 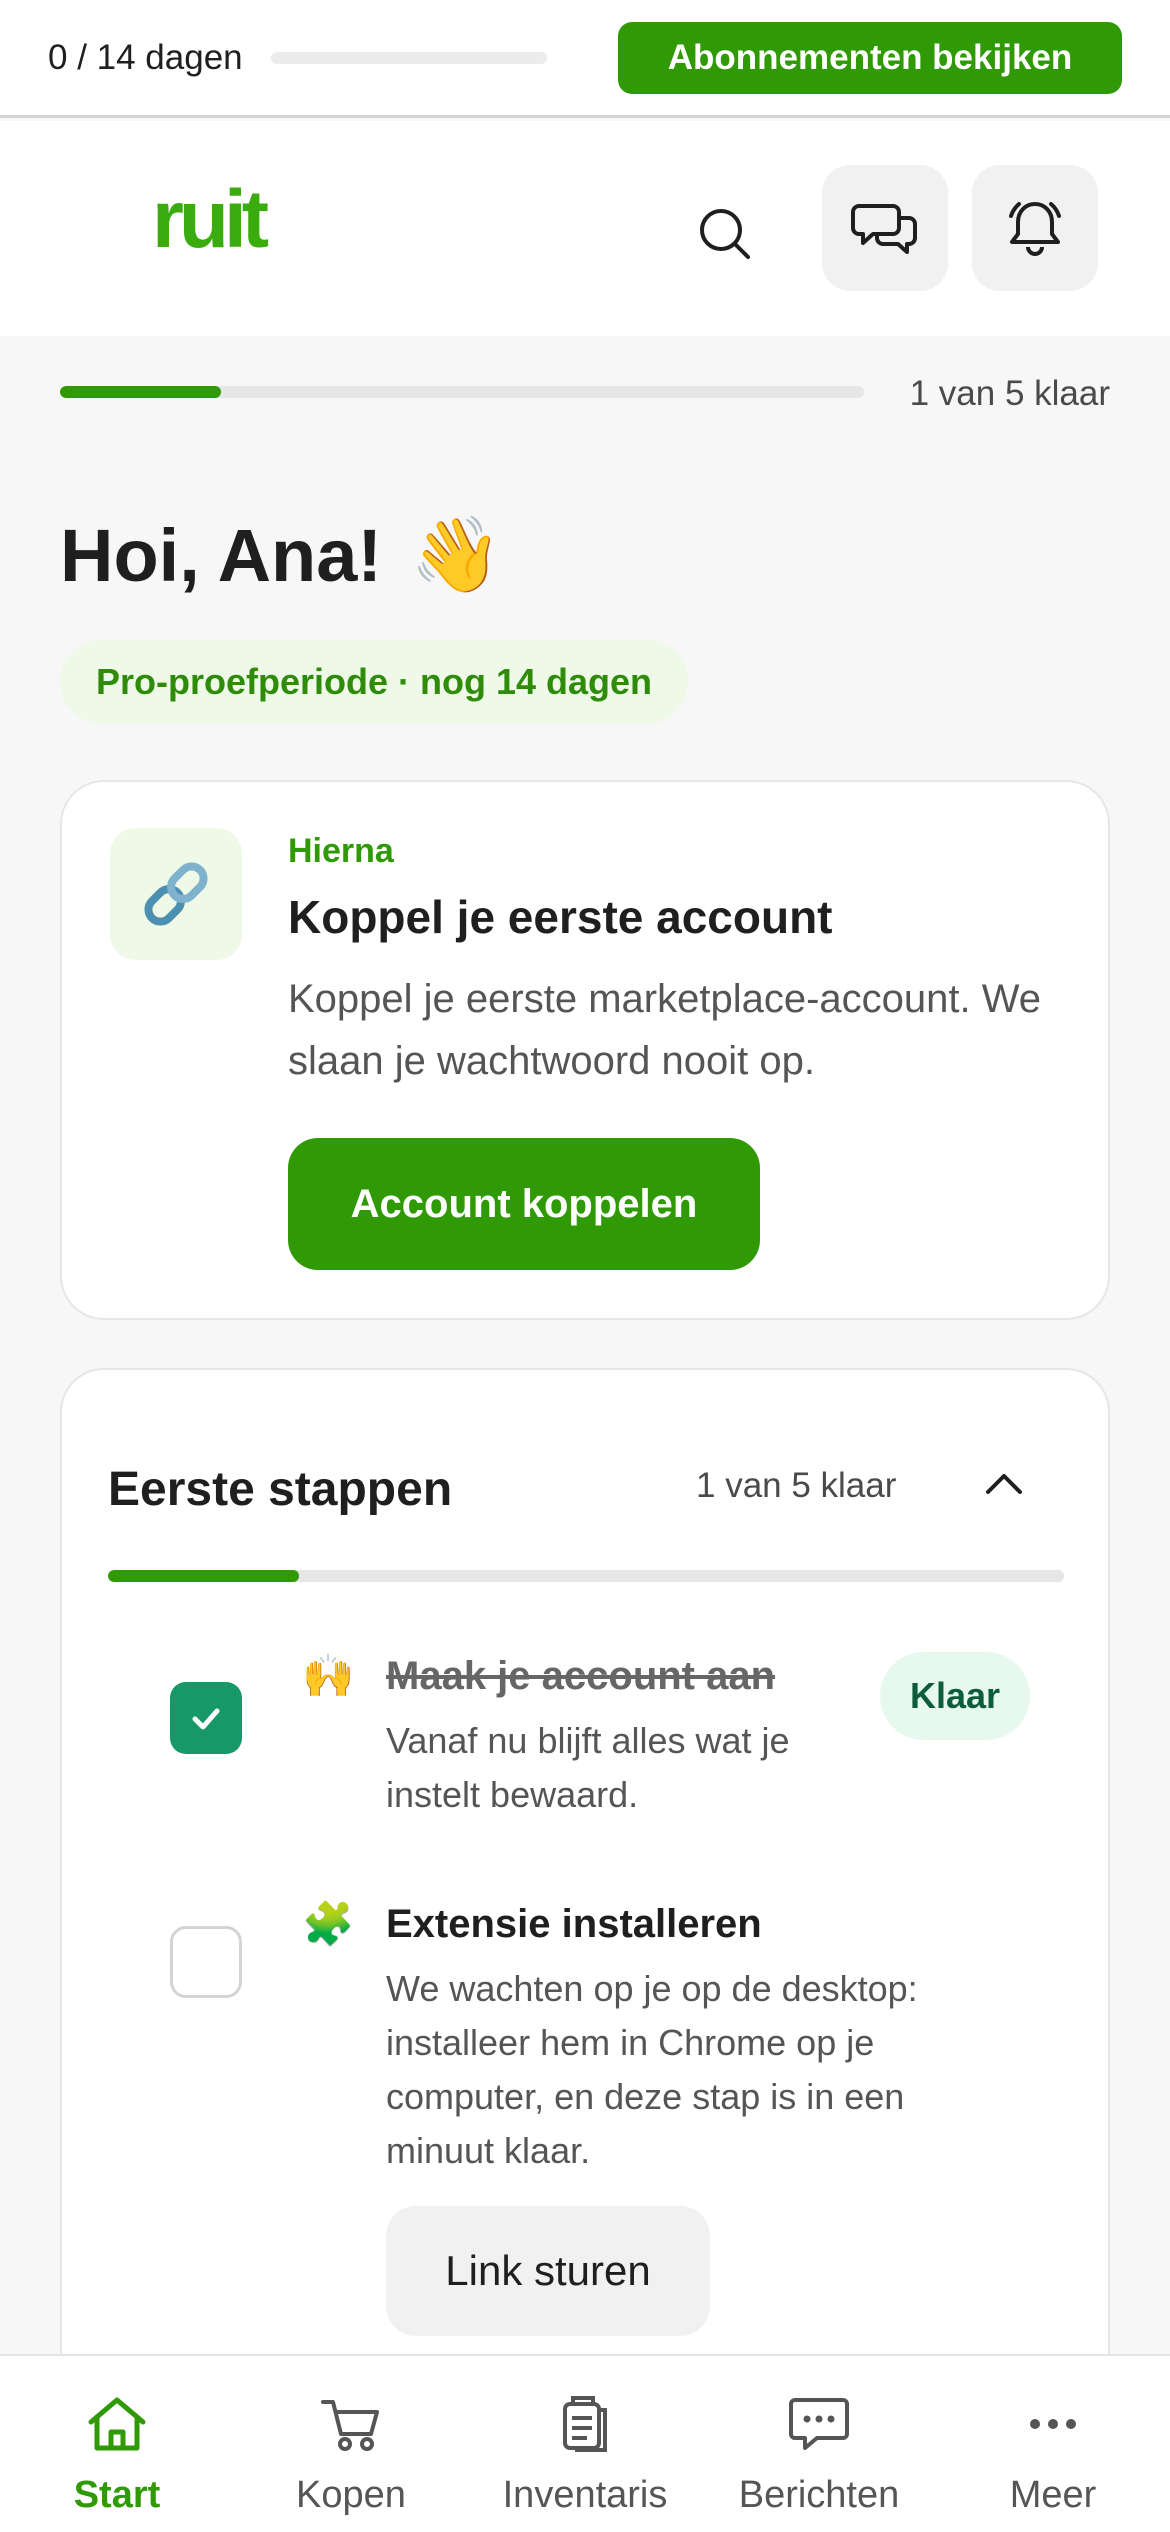 I want to click on chevron-up-icon, so click(x=1004, y=1484).